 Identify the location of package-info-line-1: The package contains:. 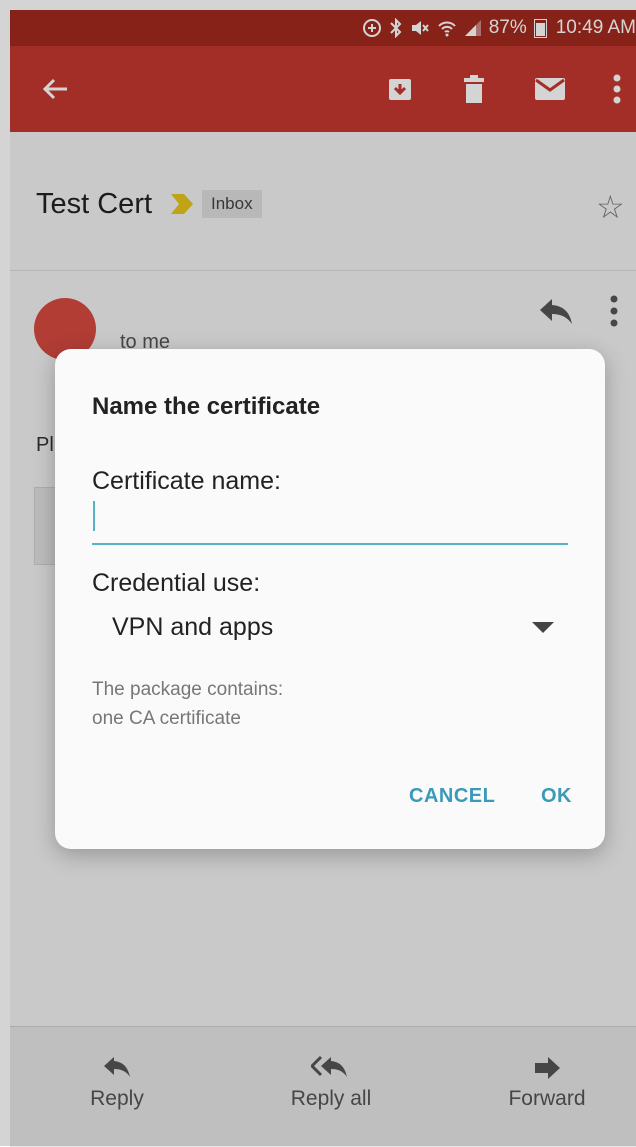
(188, 689).